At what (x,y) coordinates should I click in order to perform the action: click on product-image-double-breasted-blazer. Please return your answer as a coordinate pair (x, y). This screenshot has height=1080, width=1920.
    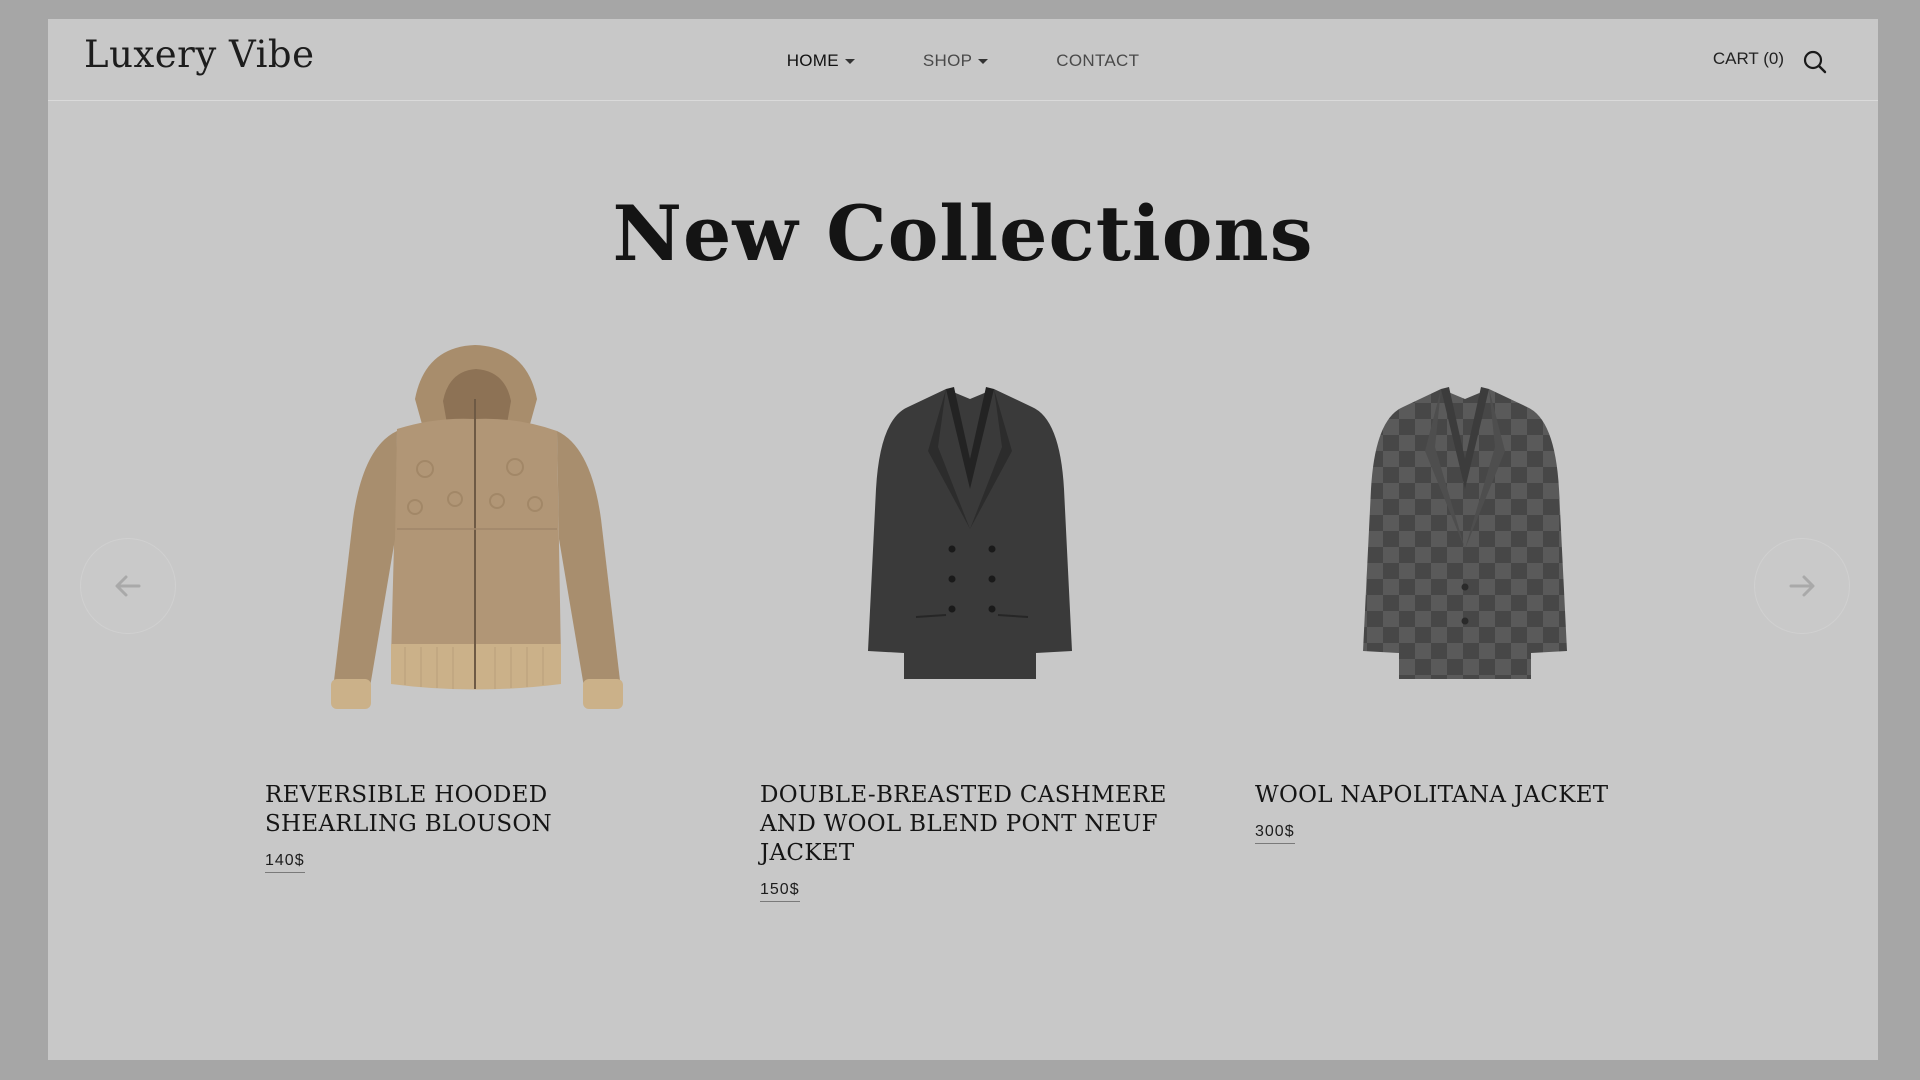
    Looking at the image, I should click on (970, 539).